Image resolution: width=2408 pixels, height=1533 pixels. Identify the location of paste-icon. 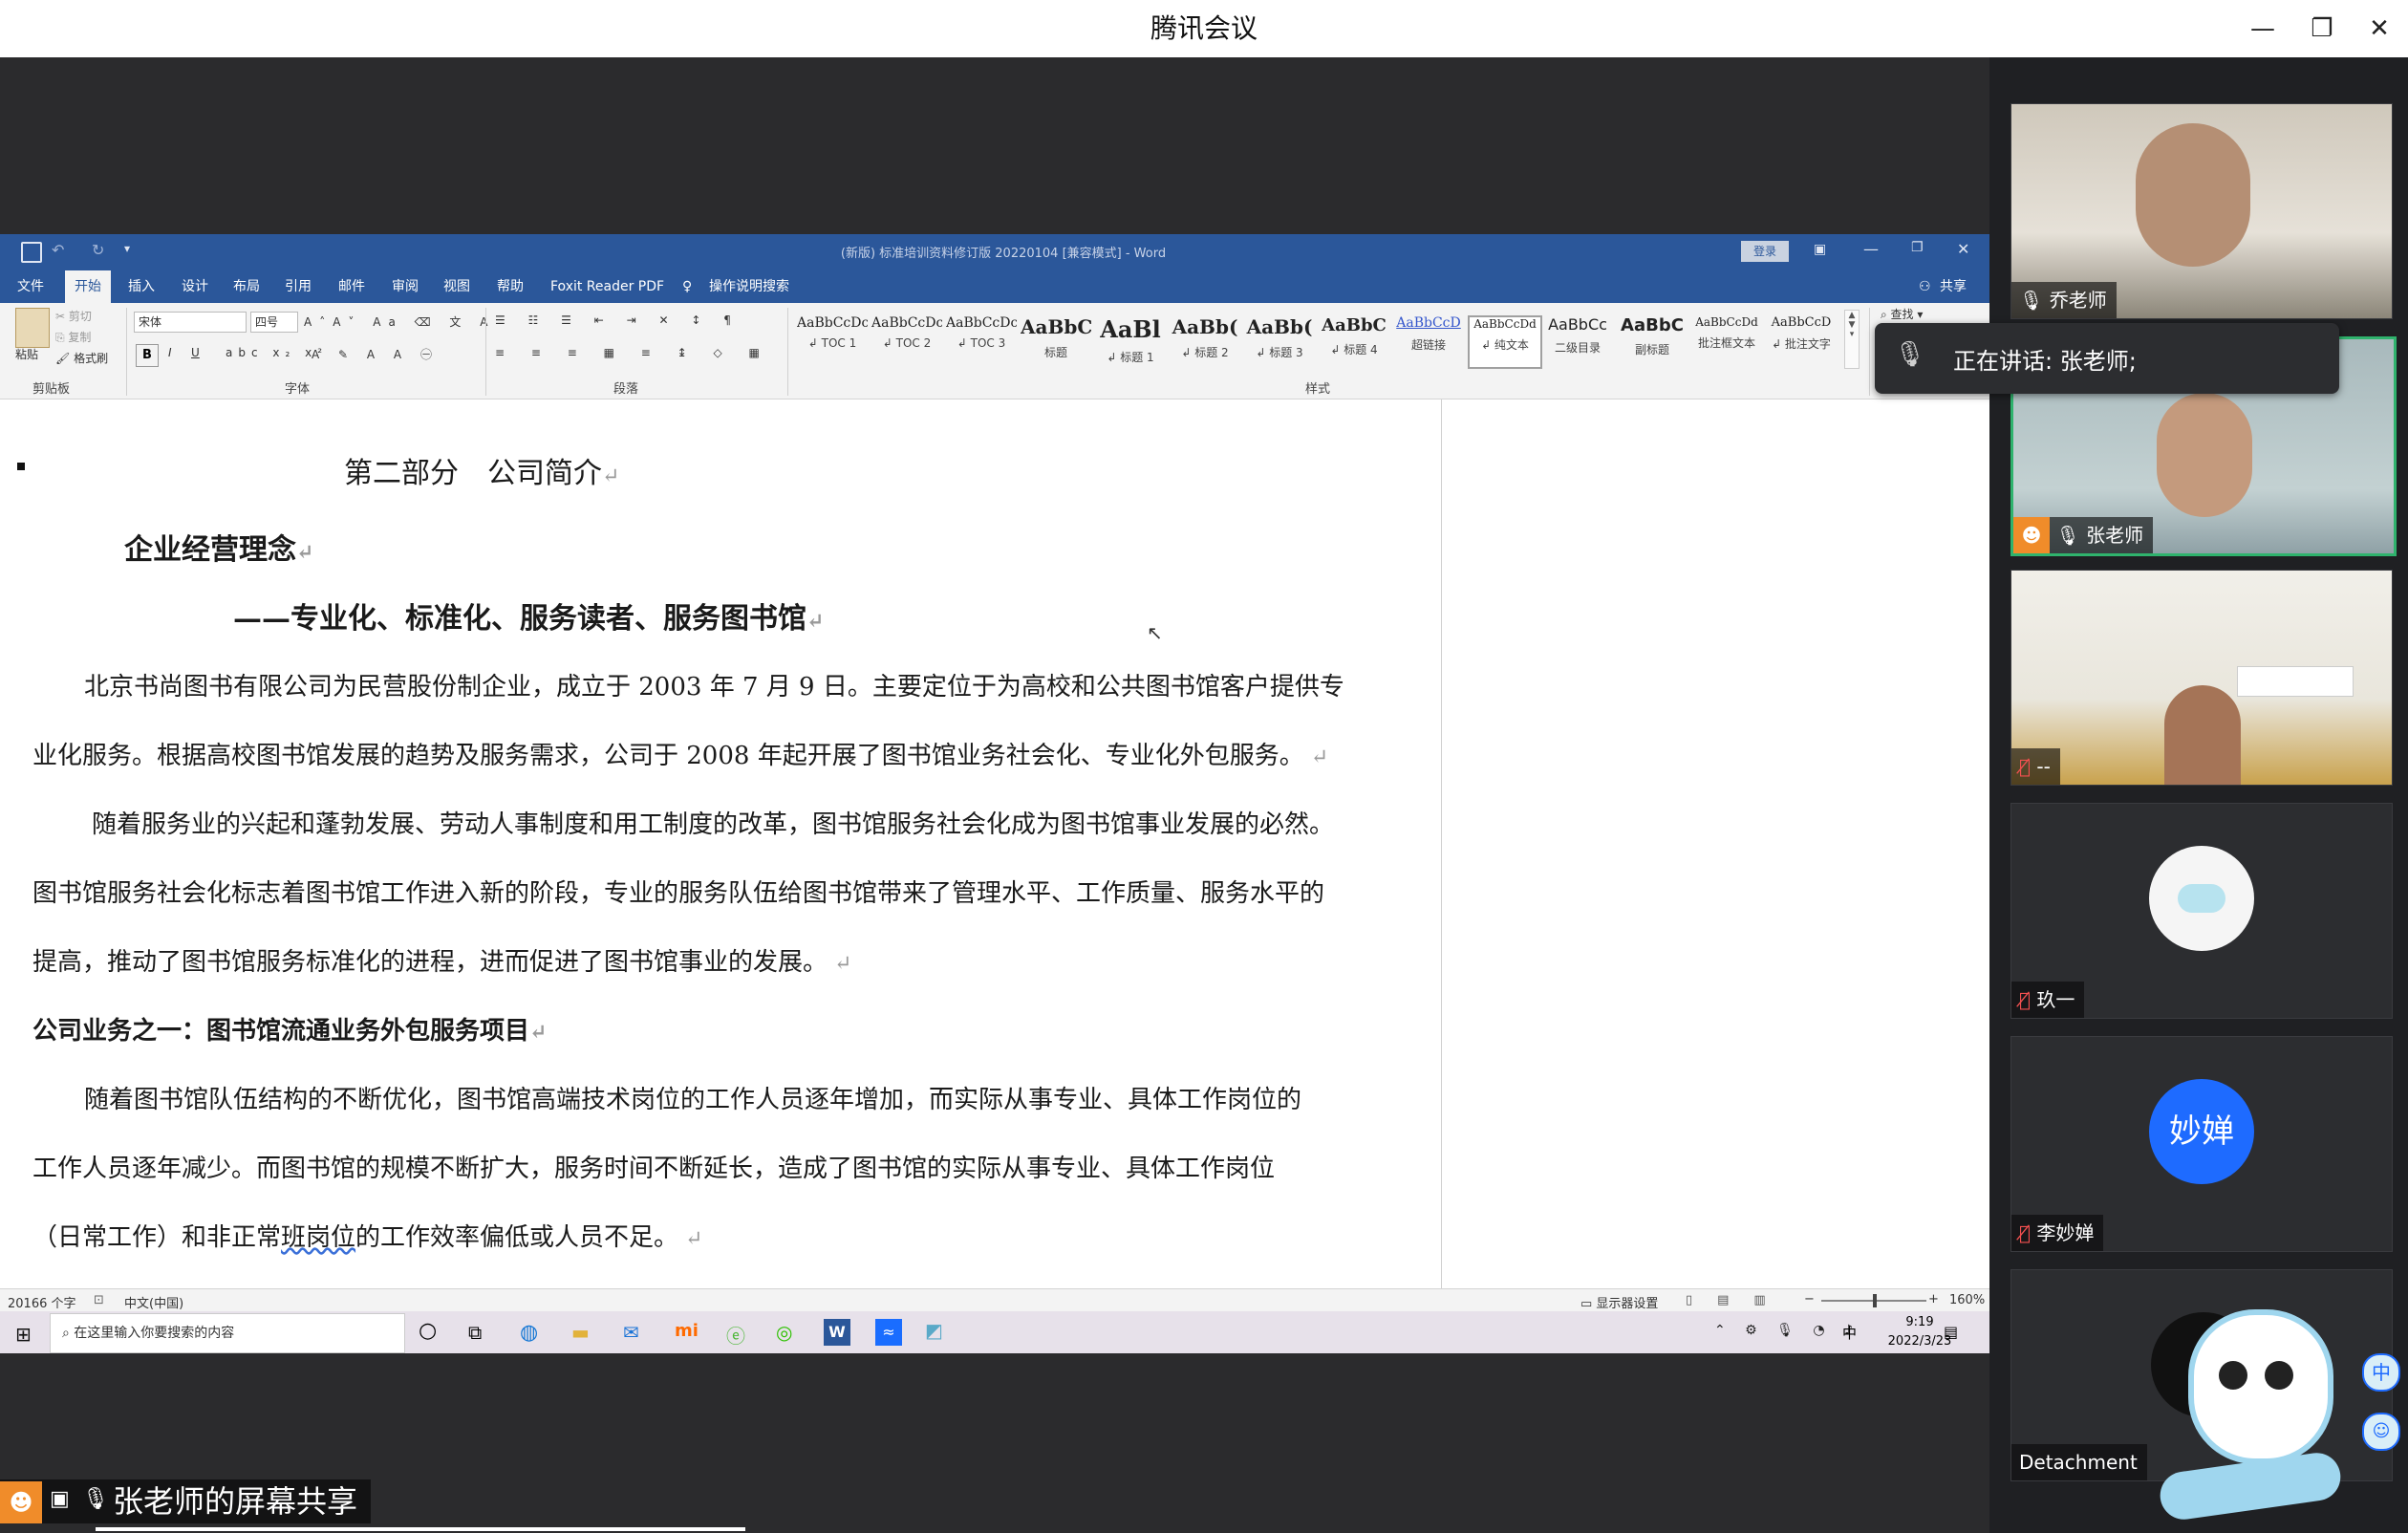
(33, 328).